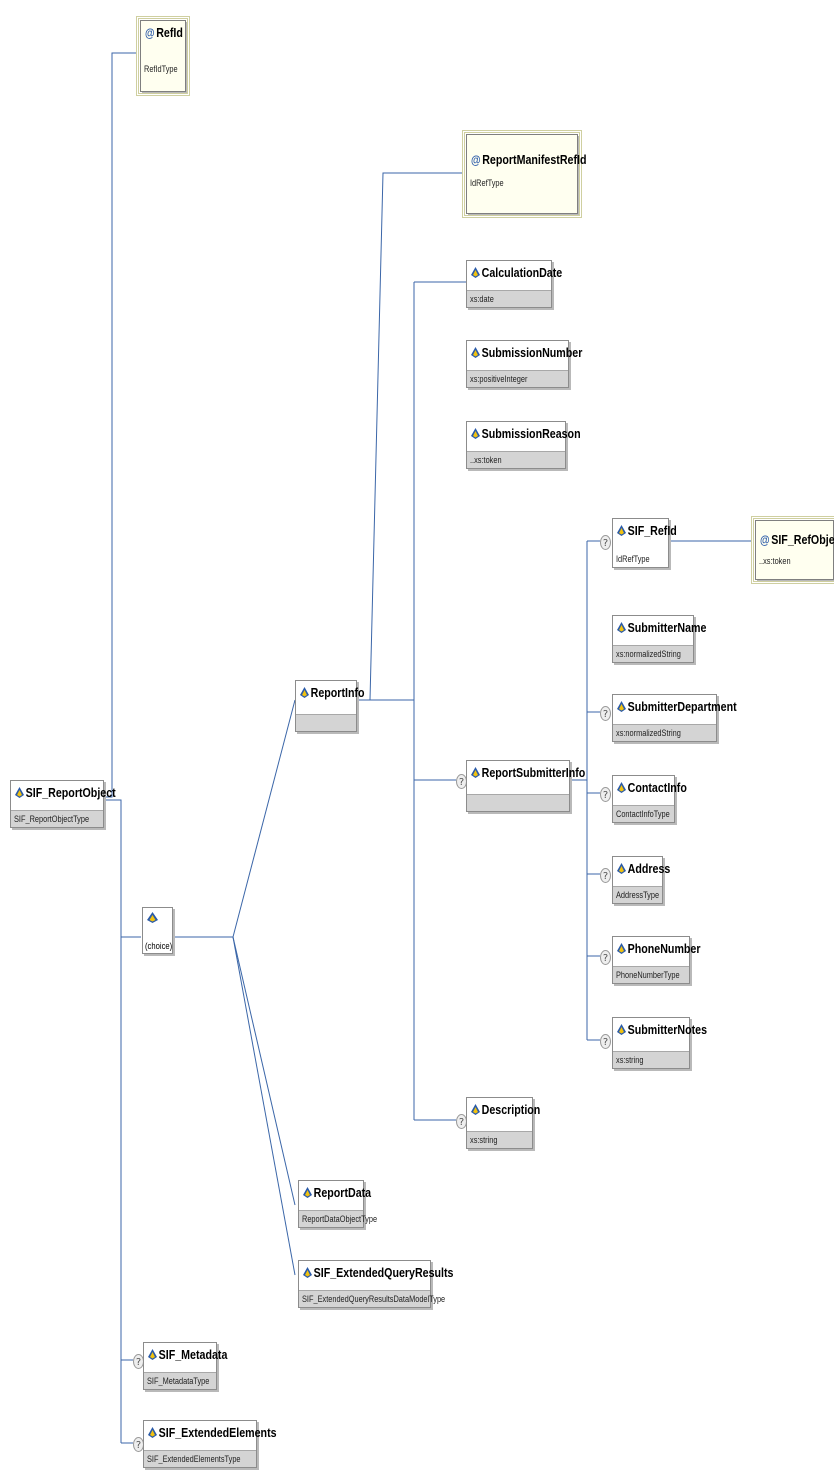 Image resolution: width=834 pixels, height=1474 pixels. What do you see at coordinates (342, 1192) in the screenshot?
I see `report-data-label: ReportData` at bounding box center [342, 1192].